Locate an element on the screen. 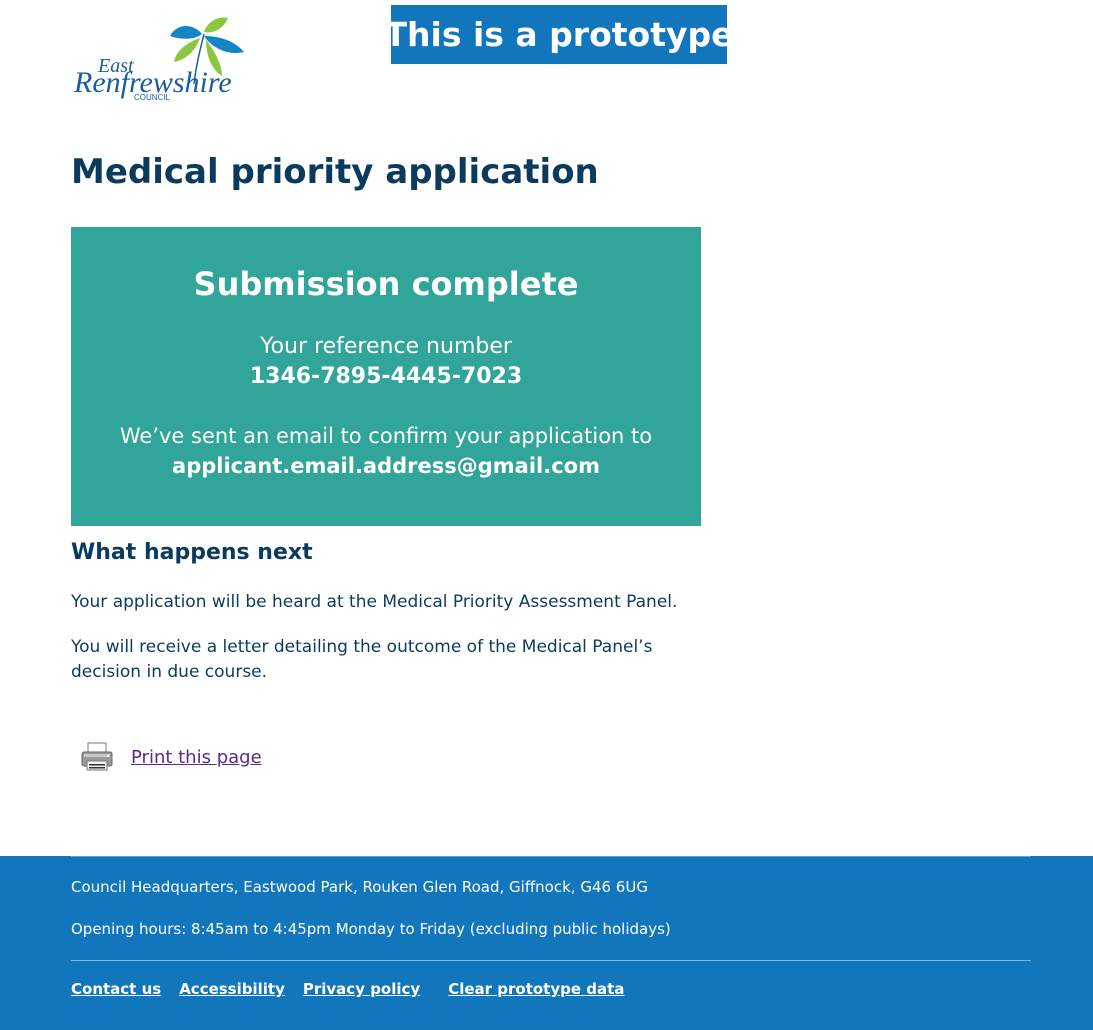 The height and width of the screenshot is (1030, 1093). print-page-link: Print this page is located at coordinates (196, 757).